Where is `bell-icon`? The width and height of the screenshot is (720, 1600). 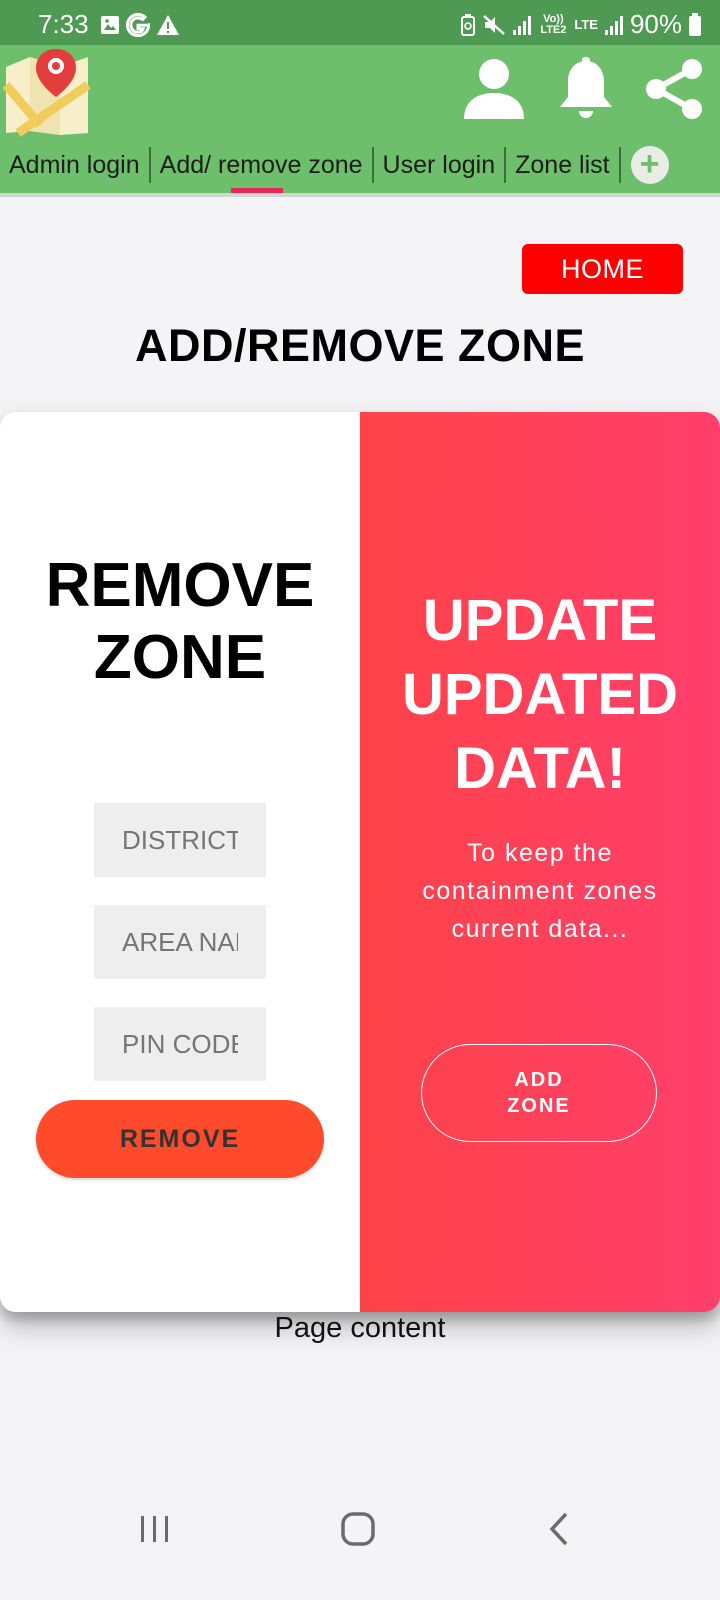
bell-icon is located at coordinates (586, 89).